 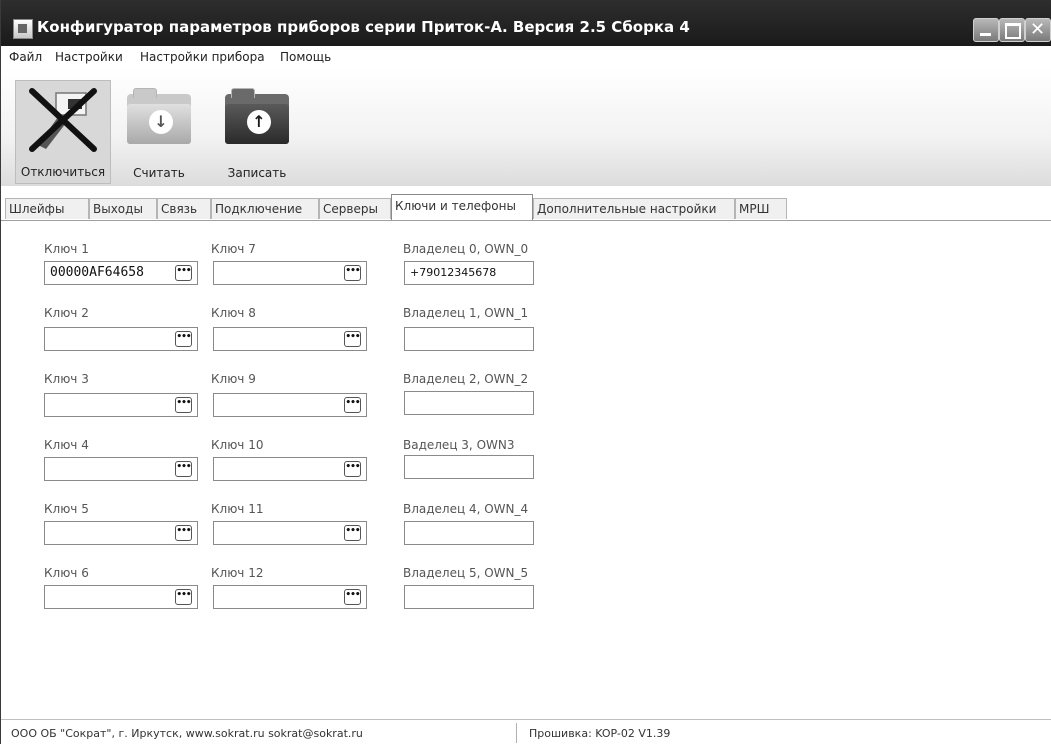 I want to click on key-4-label: Ключ 4, so click(x=66, y=445).